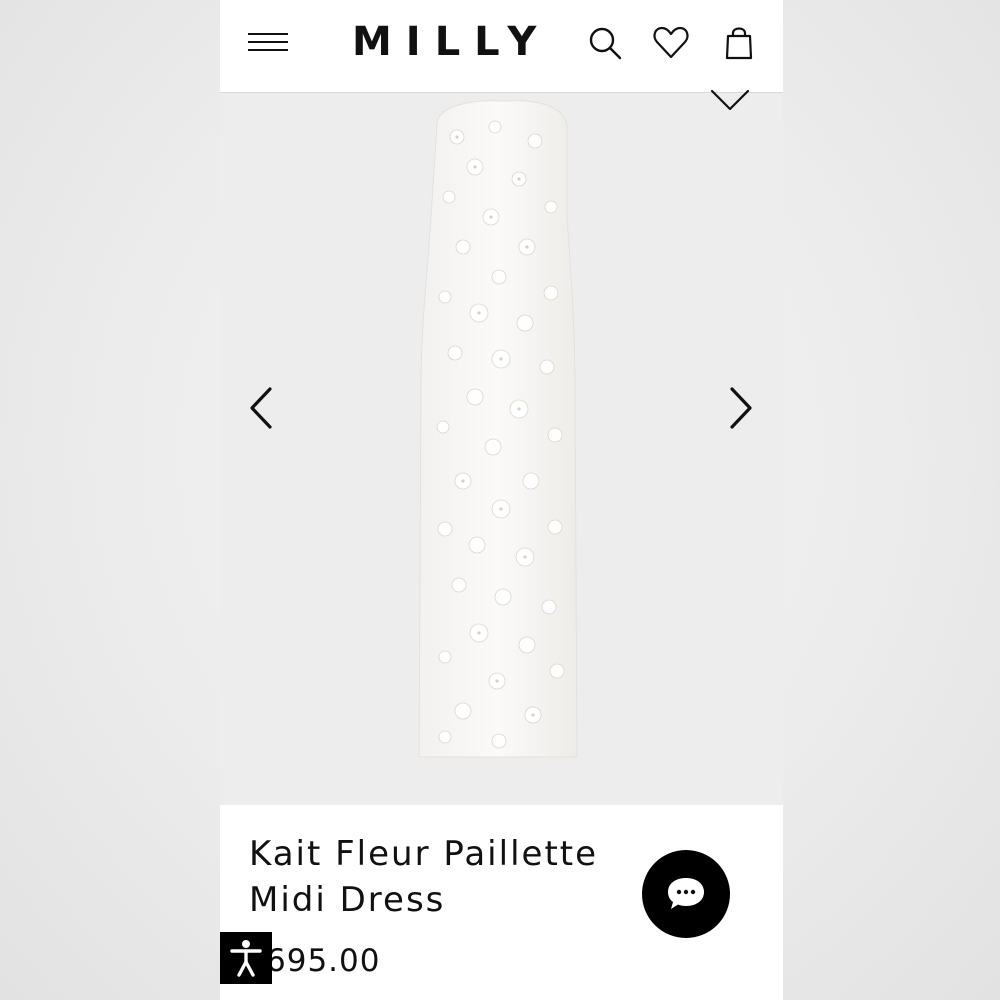  I want to click on add-to-favorites-button, so click(730, 104).